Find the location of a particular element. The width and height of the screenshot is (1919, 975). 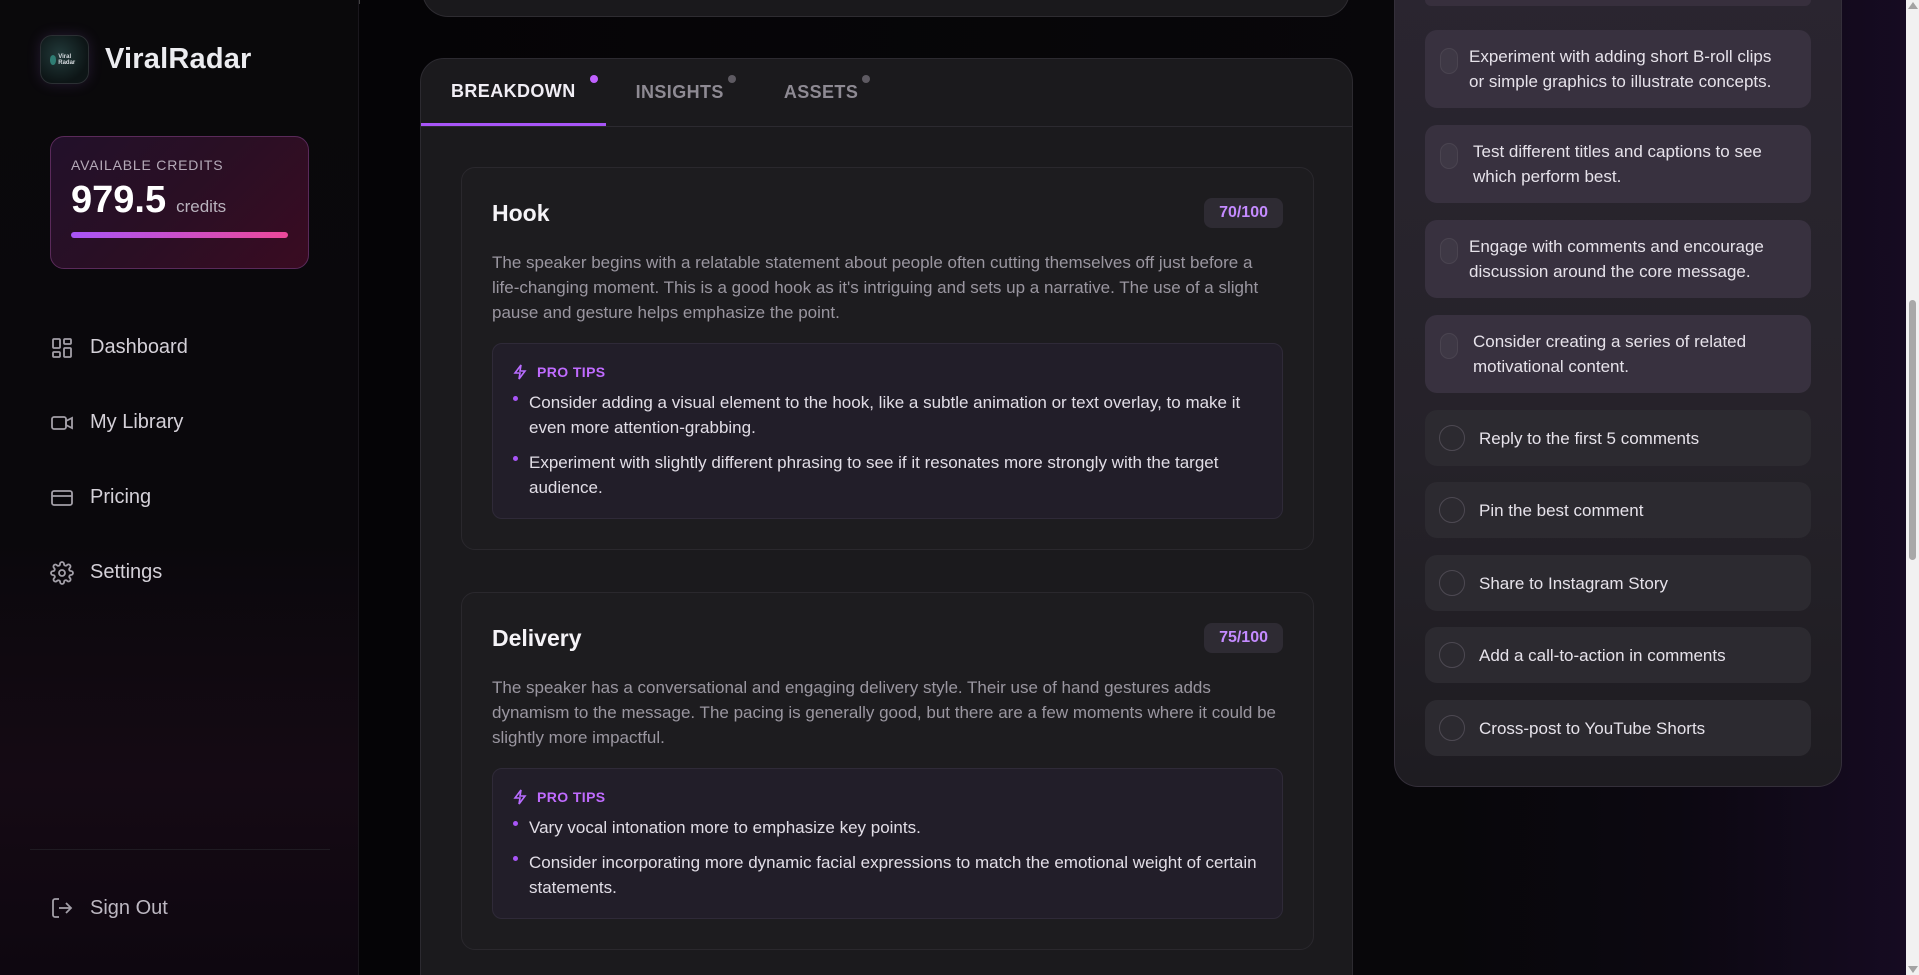

sidebar-item-dashboard: Dashboard is located at coordinates (119, 347).